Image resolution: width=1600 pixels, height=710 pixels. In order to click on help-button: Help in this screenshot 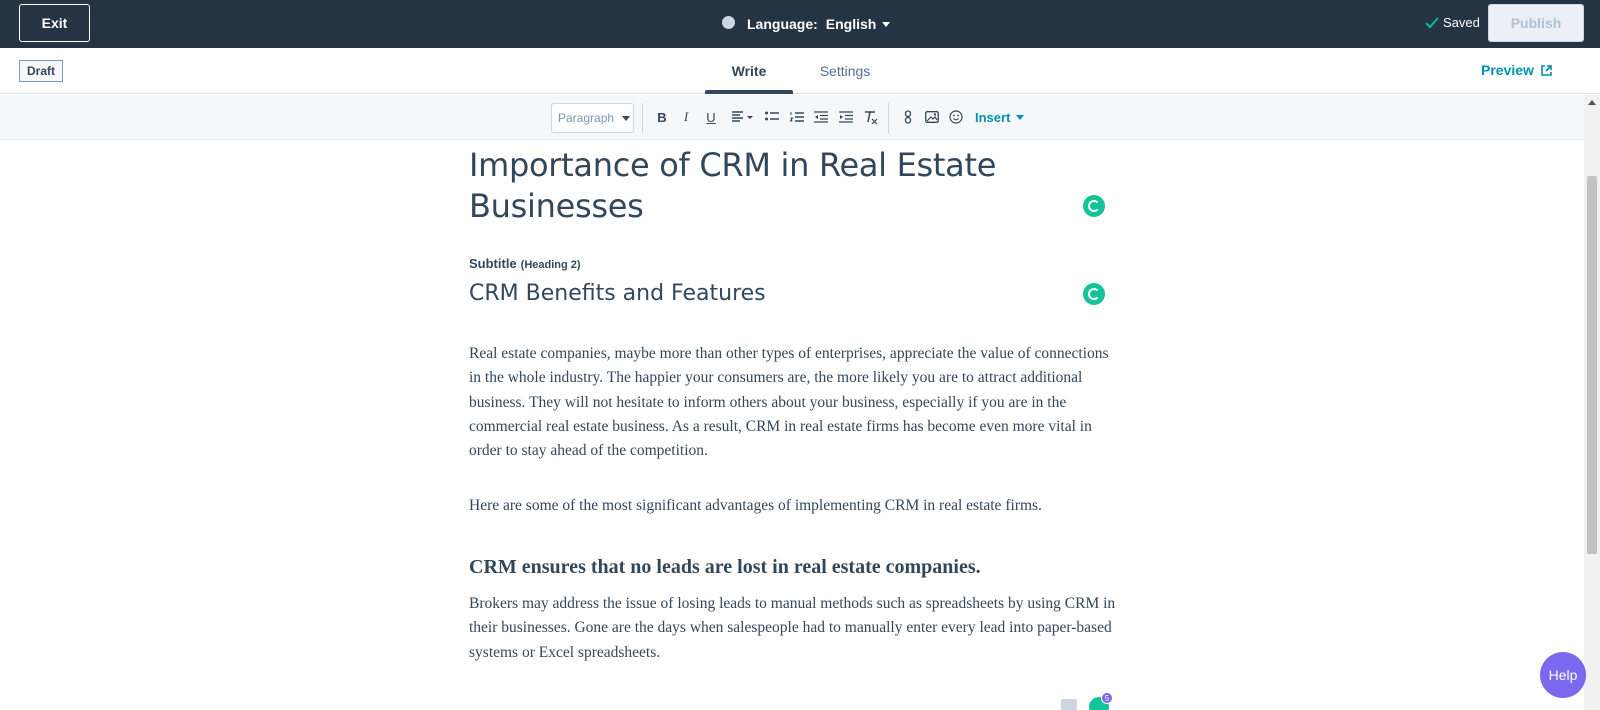, I will do `click(1563, 675)`.